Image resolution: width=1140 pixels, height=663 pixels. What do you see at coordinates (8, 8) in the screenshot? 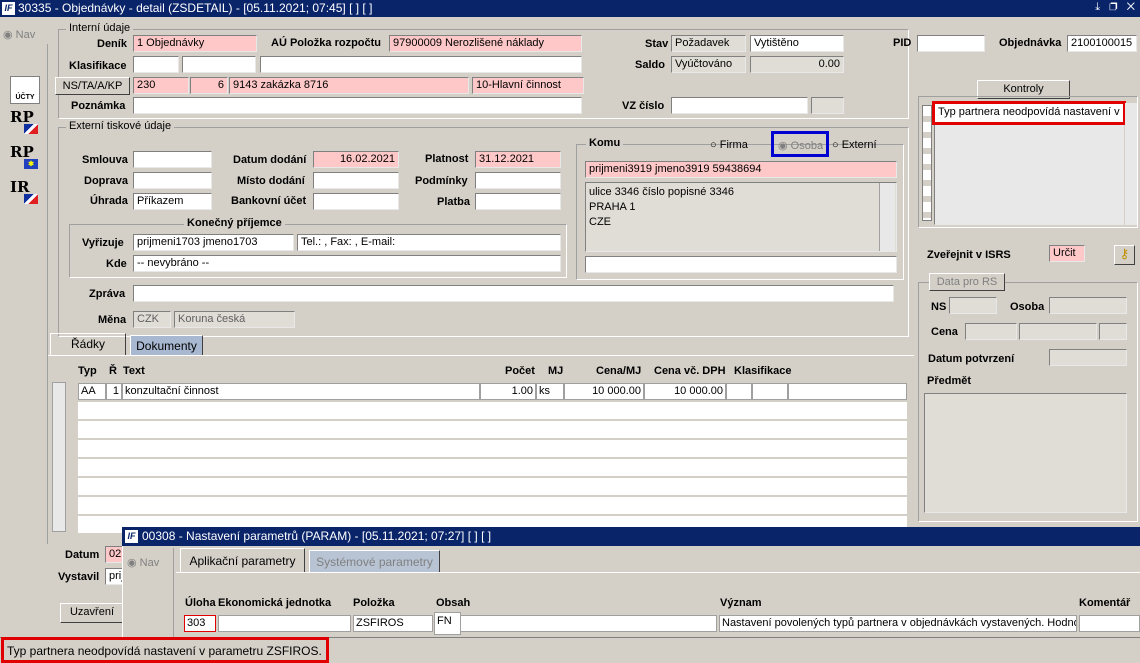
I see `app-logo-icon: IF` at bounding box center [8, 8].